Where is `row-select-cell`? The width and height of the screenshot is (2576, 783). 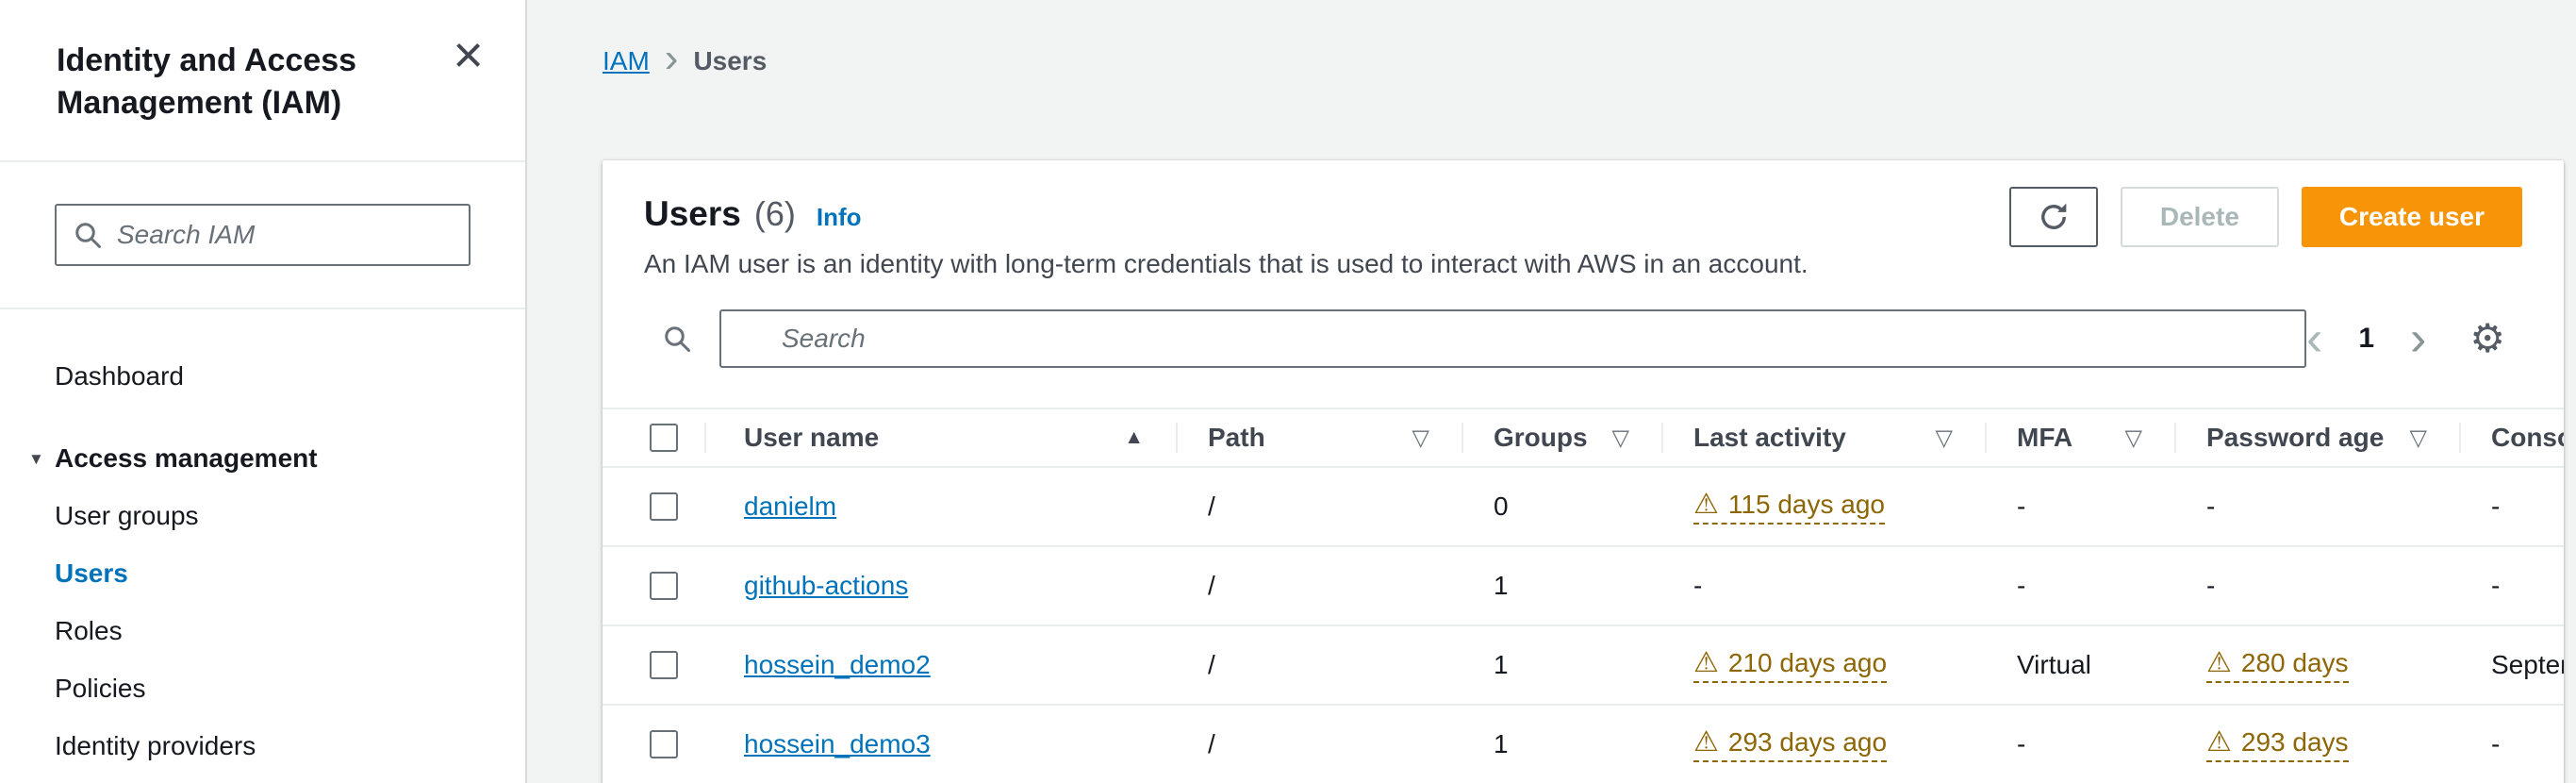 row-select-cell is located at coordinates (654, 506).